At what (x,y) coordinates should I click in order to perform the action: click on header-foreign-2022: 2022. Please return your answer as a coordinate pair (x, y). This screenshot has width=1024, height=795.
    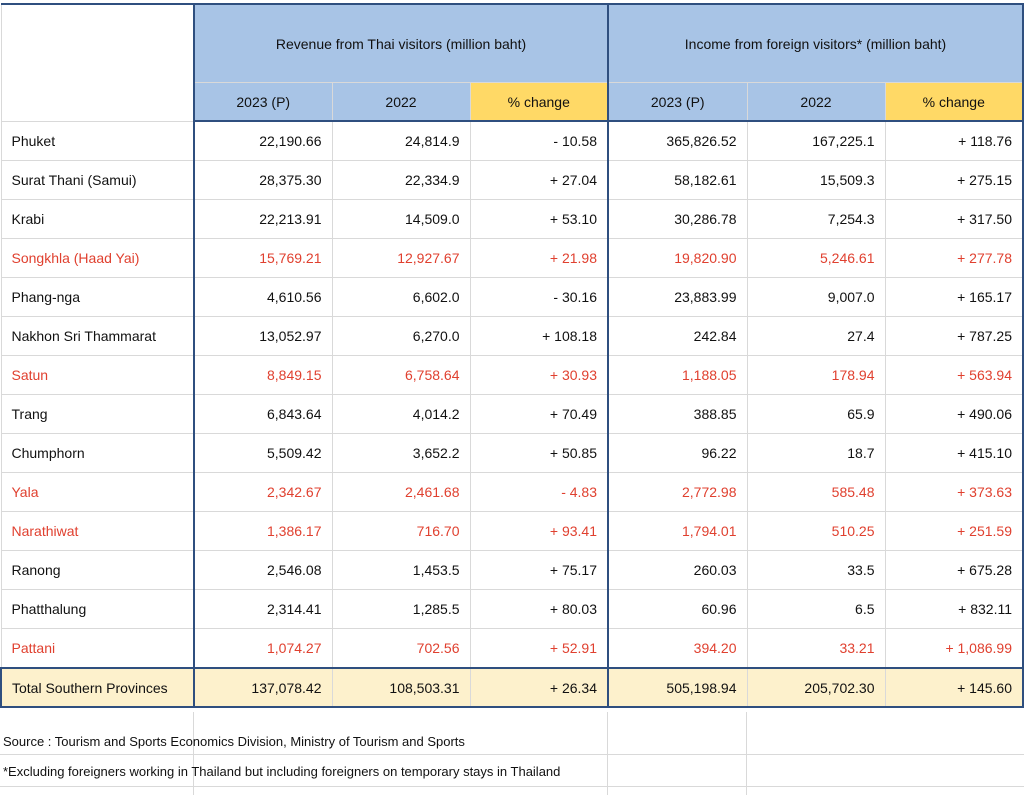
    Looking at the image, I should click on (816, 102).